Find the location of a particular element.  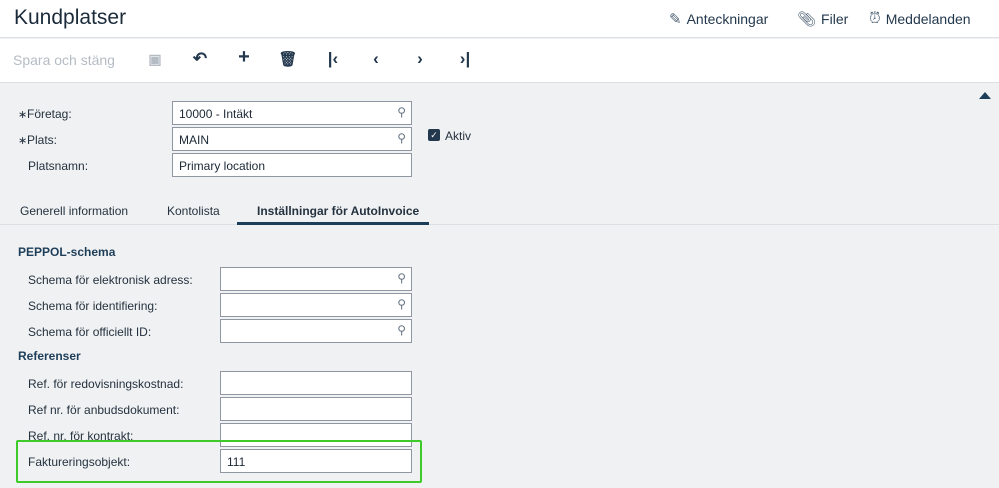

notes-label: Anteckningar is located at coordinates (727, 19).